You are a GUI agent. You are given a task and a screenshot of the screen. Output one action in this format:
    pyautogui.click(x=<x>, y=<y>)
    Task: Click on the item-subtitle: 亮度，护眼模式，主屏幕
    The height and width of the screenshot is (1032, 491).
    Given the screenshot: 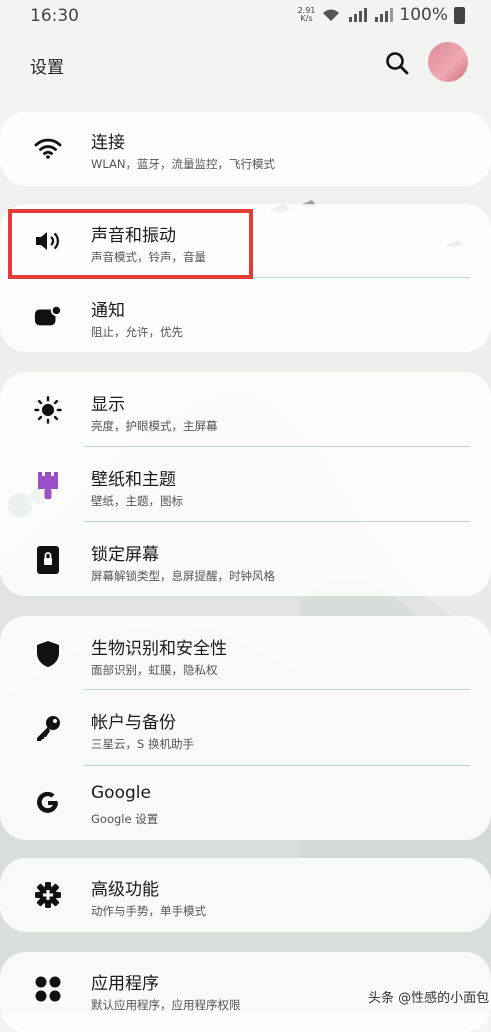 What is the action you would take?
    pyautogui.click(x=154, y=426)
    